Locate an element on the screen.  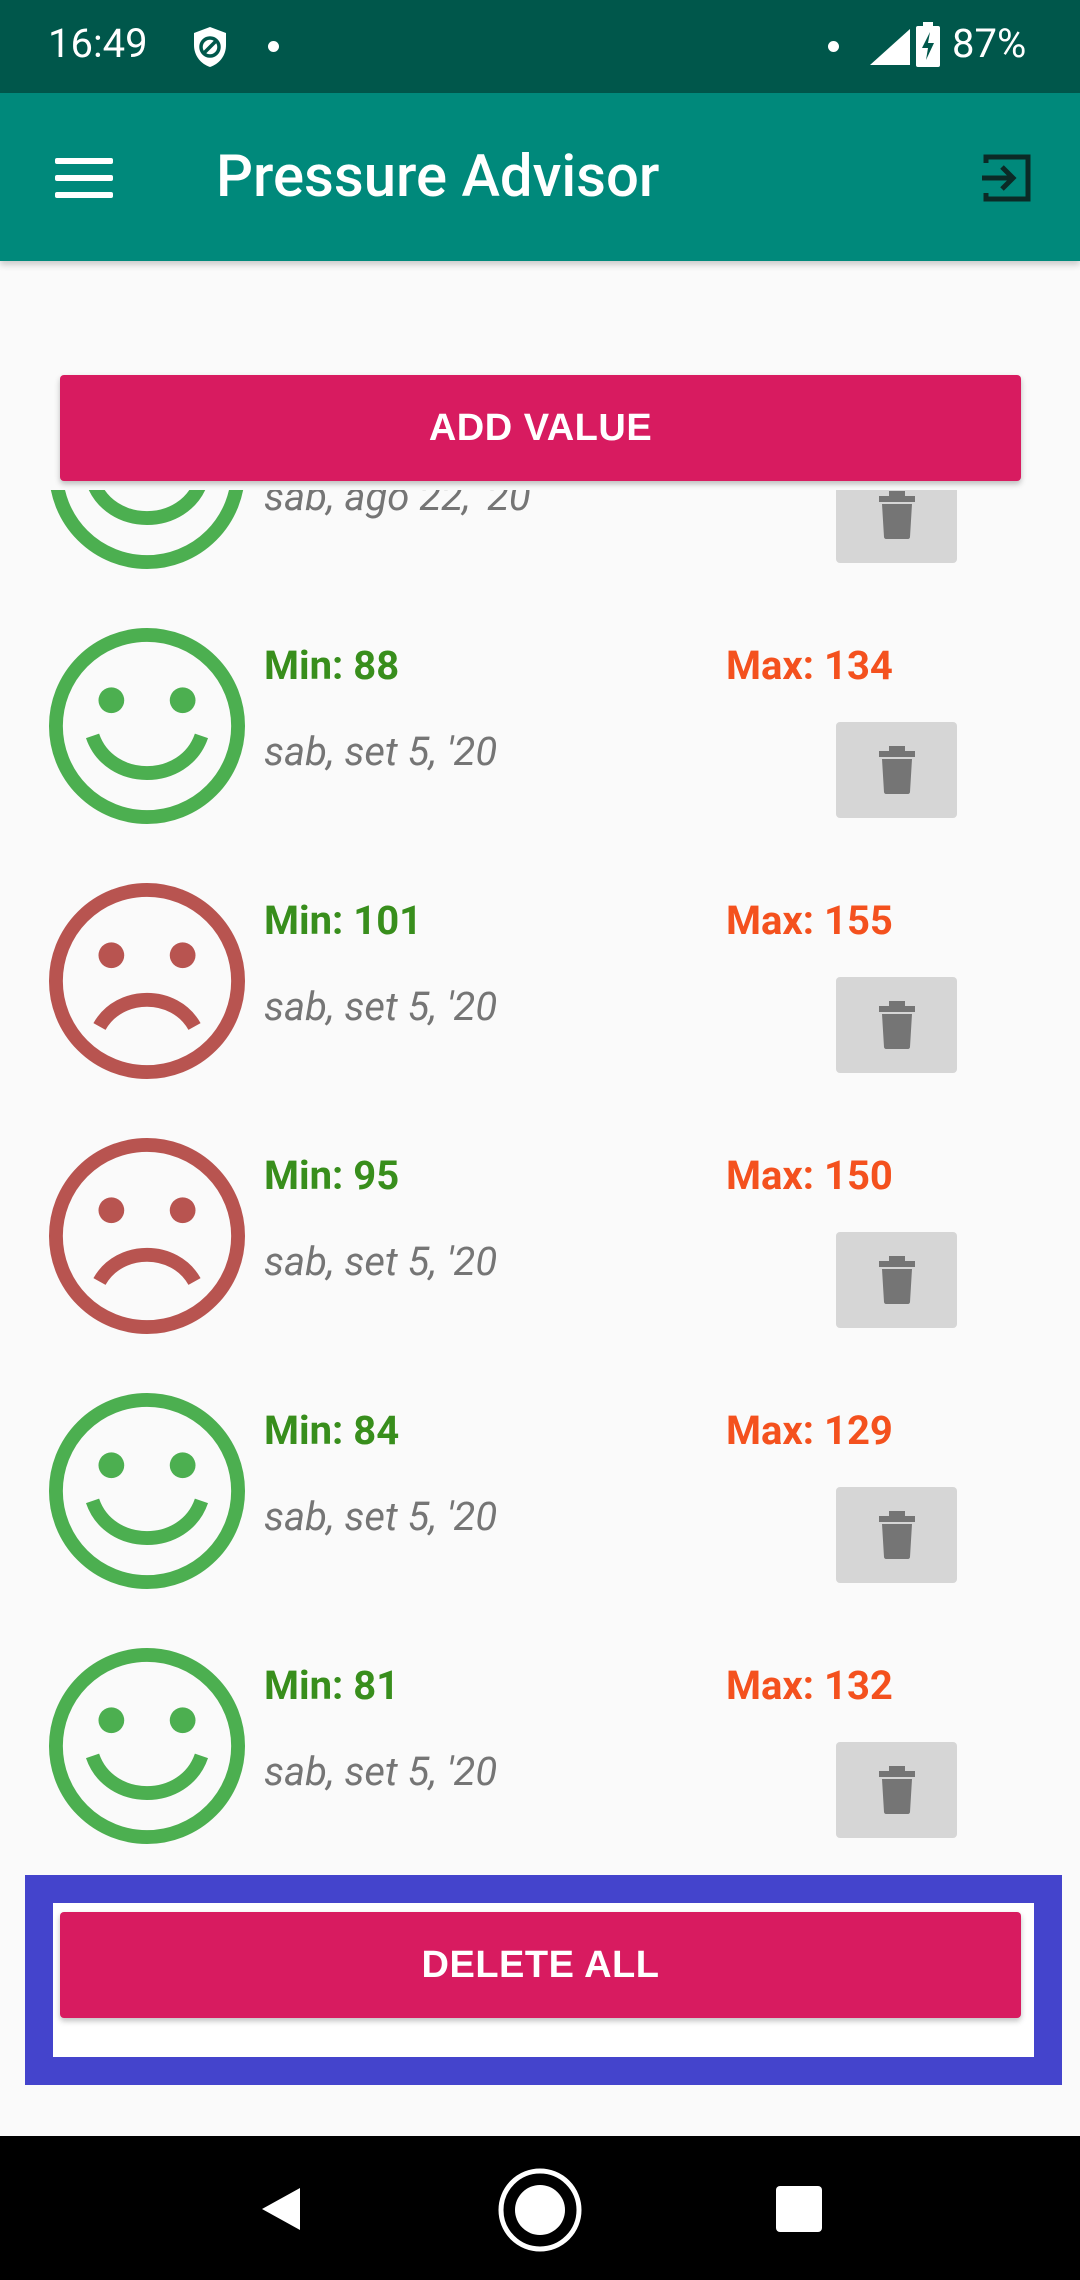
min-value: Min: 95 is located at coordinates (332, 1175).